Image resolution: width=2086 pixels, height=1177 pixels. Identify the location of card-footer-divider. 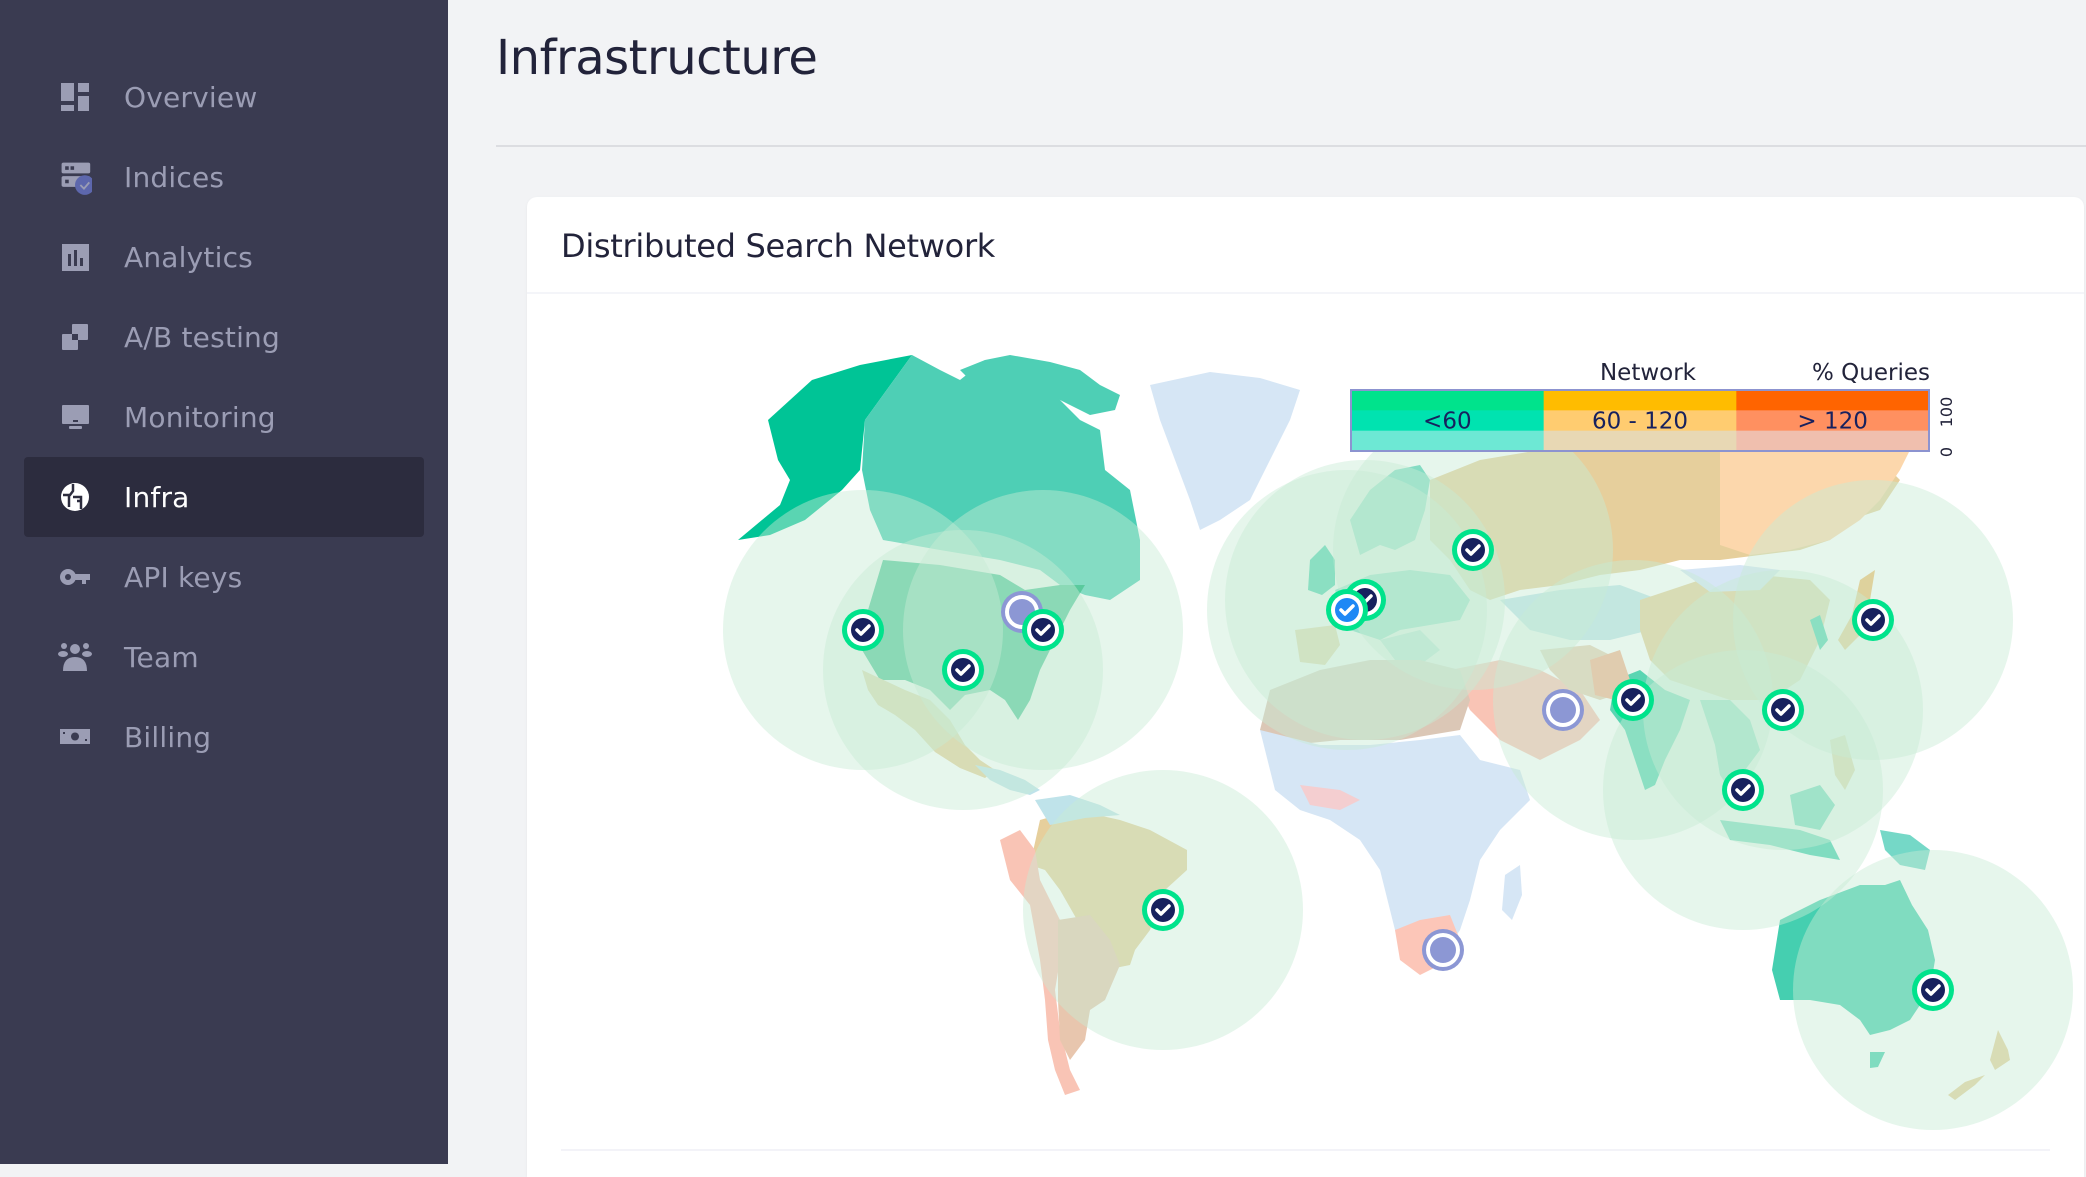
(1305, 1150).